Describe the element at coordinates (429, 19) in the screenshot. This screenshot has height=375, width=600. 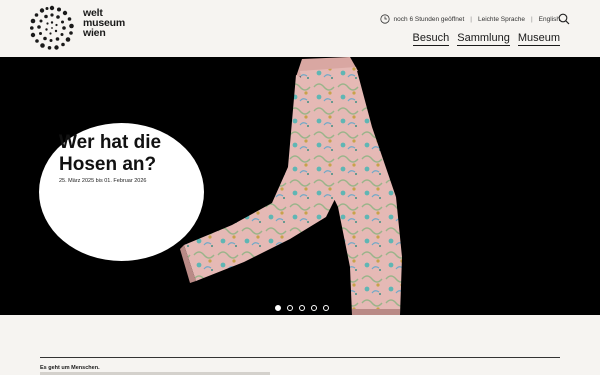
I see `opening-hours-link: noch 6 Stunden geöffnet` at that location.